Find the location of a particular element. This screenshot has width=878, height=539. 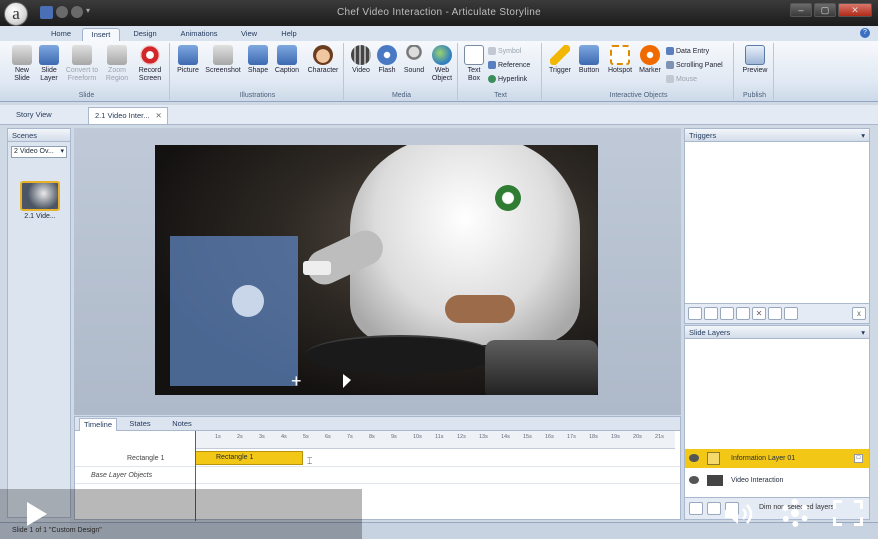

move-up-icon is located at coordinates (775, 313).